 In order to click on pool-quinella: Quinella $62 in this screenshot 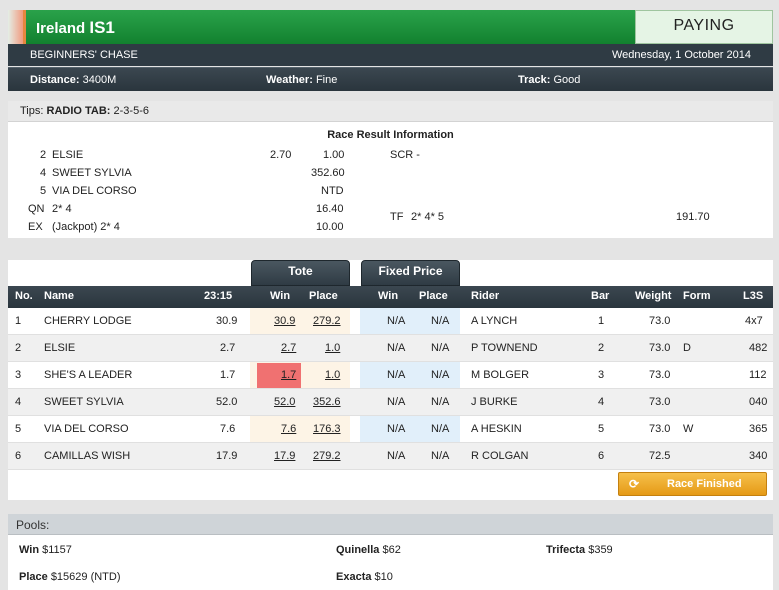, I will do `click(368, 550)`.